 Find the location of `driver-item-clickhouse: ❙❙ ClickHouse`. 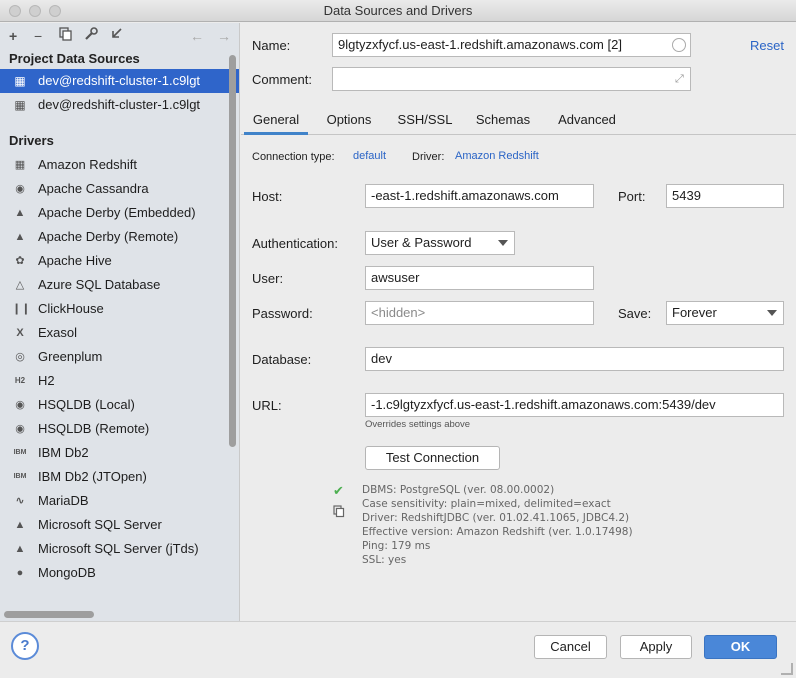

driver-item-clickhouse: ❙❙ ClickHouse is located at coordinates (119, 309).